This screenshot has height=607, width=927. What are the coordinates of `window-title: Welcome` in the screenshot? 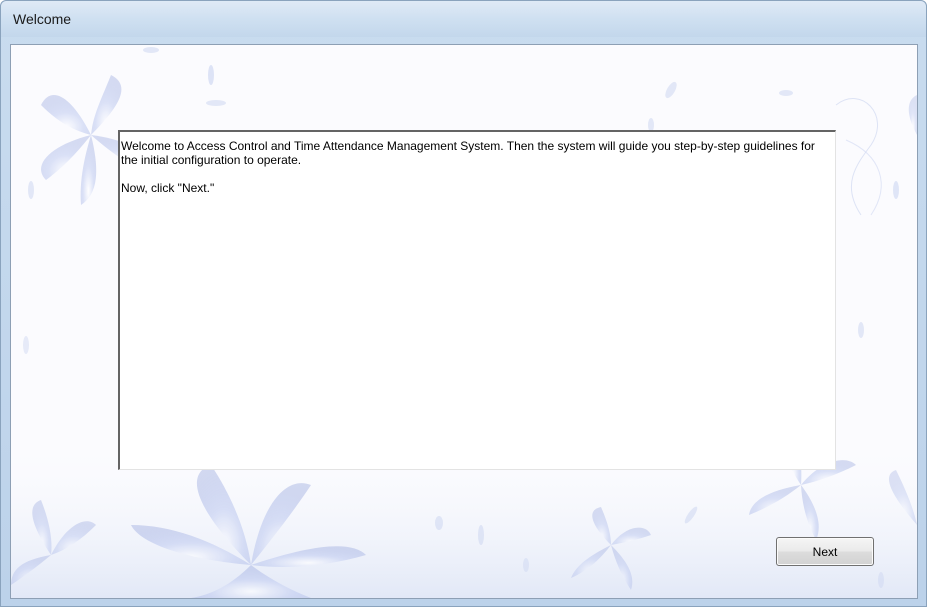 It's located at (42, 19).